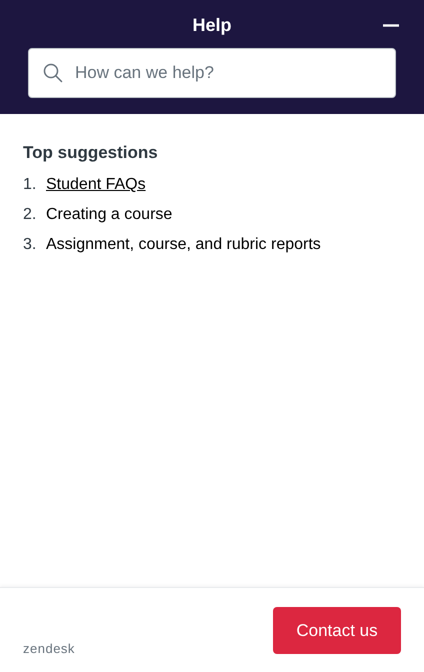  Describe the element at coordinates (91, 153) in the screenshot. I see `section-heading: Top suggestions` at that location.